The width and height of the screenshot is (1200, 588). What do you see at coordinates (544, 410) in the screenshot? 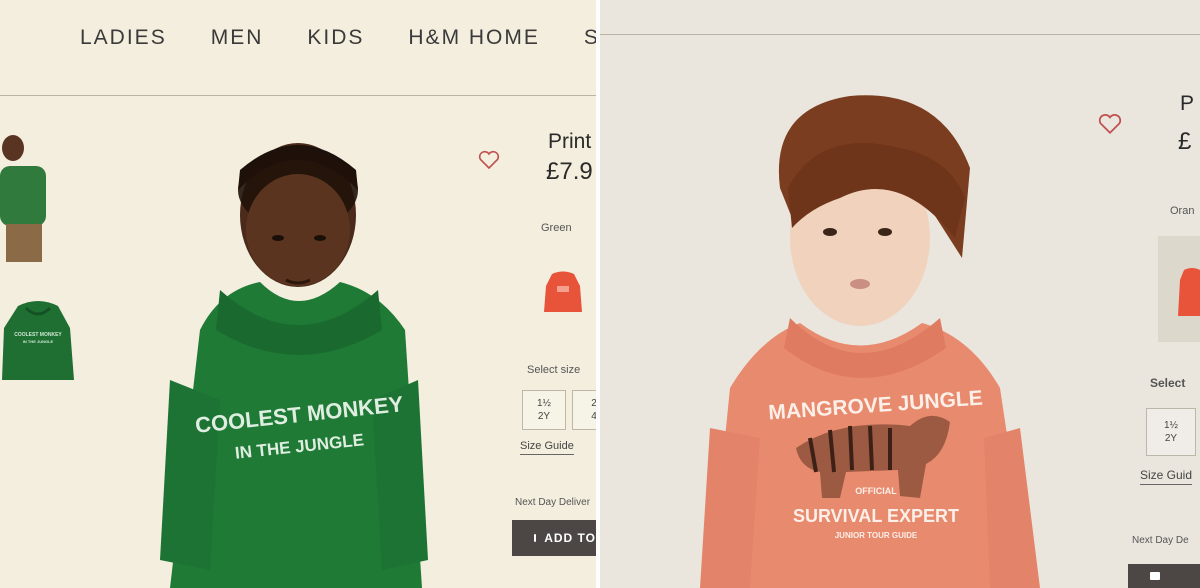
I see `size-option-1: 1½ 2Y` at bounding box center [544, 410].